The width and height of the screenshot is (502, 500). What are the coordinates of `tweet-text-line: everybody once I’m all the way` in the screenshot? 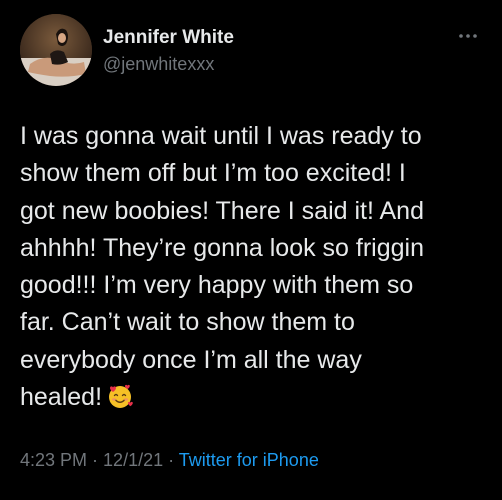 It's located at (191, 359).